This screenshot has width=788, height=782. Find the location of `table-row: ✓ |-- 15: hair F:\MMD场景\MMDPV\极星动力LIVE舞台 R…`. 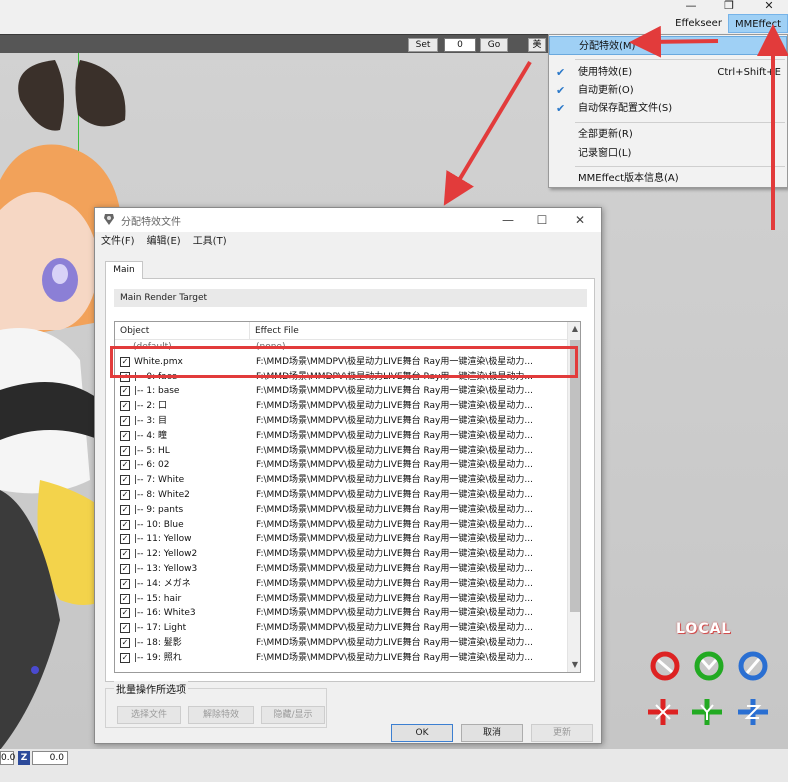

table-row: ✓ |-- 15: hair F:\MMD场景\MMDPV\极星动力LIVE舞台 R… is located at coordinates (341, 599).